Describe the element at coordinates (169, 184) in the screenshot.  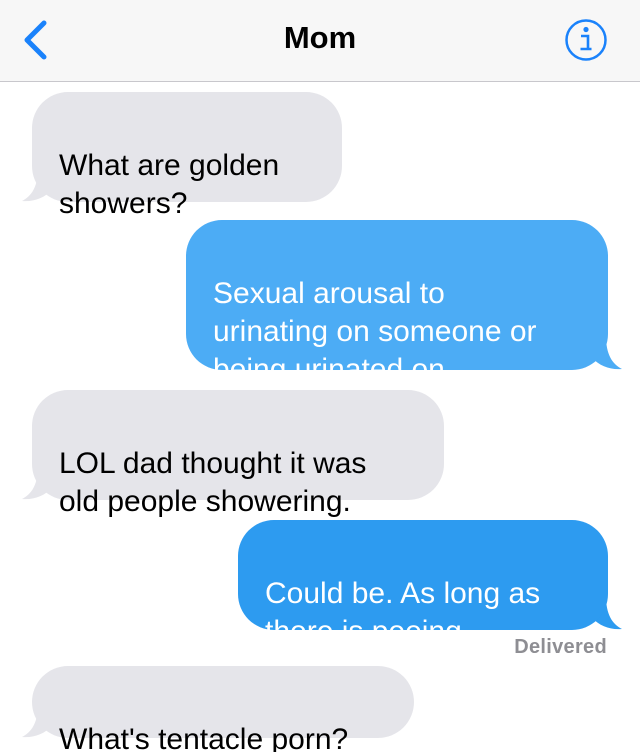
I see `message-text: What are golden showers?` at that location.